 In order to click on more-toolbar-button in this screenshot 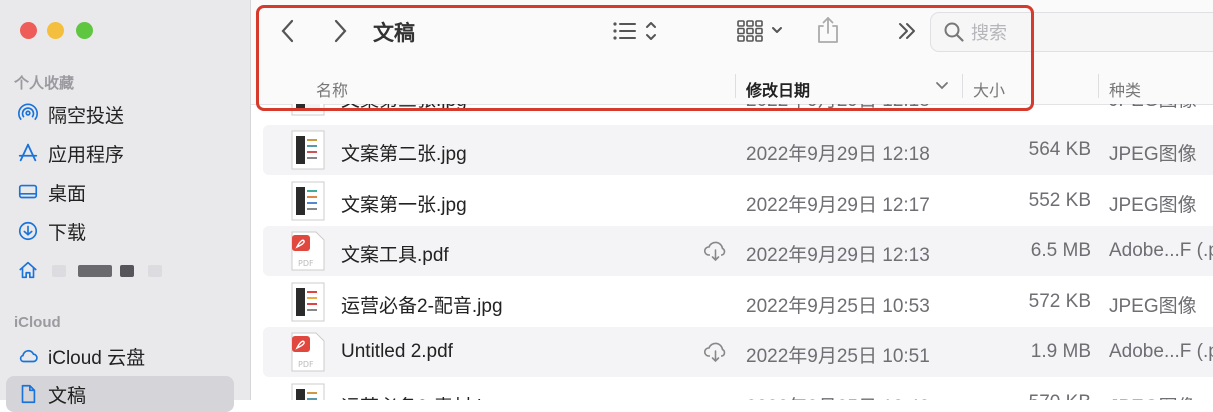, I will do `click(907, 31)`.